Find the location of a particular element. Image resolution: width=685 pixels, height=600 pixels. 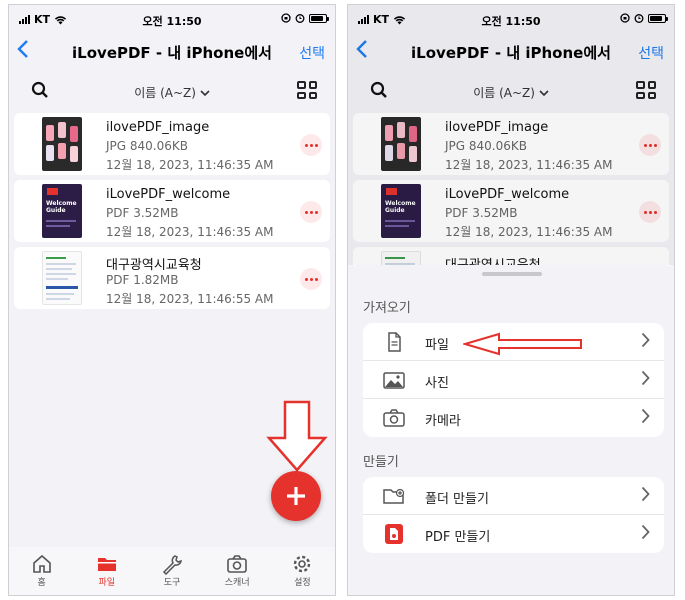

wrench-icon is located at coordinates (172, 565).